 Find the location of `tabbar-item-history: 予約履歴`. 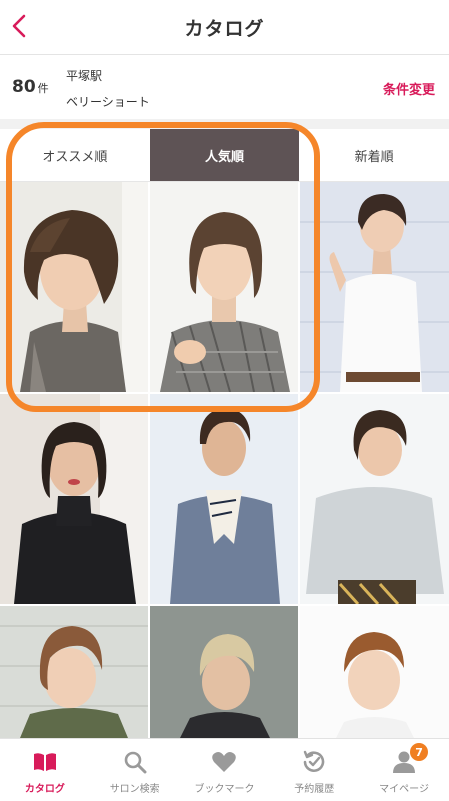

tabbar-item-history: 予約履歴 is located at coordinates (314, 770).